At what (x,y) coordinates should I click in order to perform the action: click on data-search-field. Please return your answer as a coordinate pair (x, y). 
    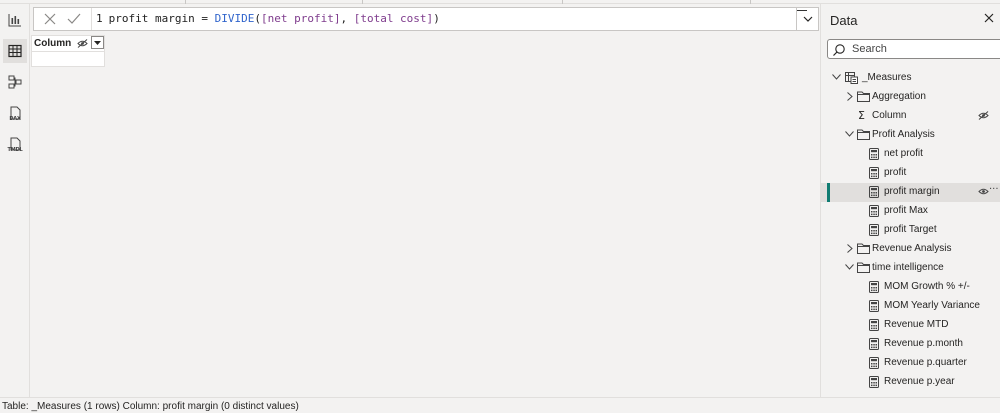
    Looking at the image, I should click on (913, 49).